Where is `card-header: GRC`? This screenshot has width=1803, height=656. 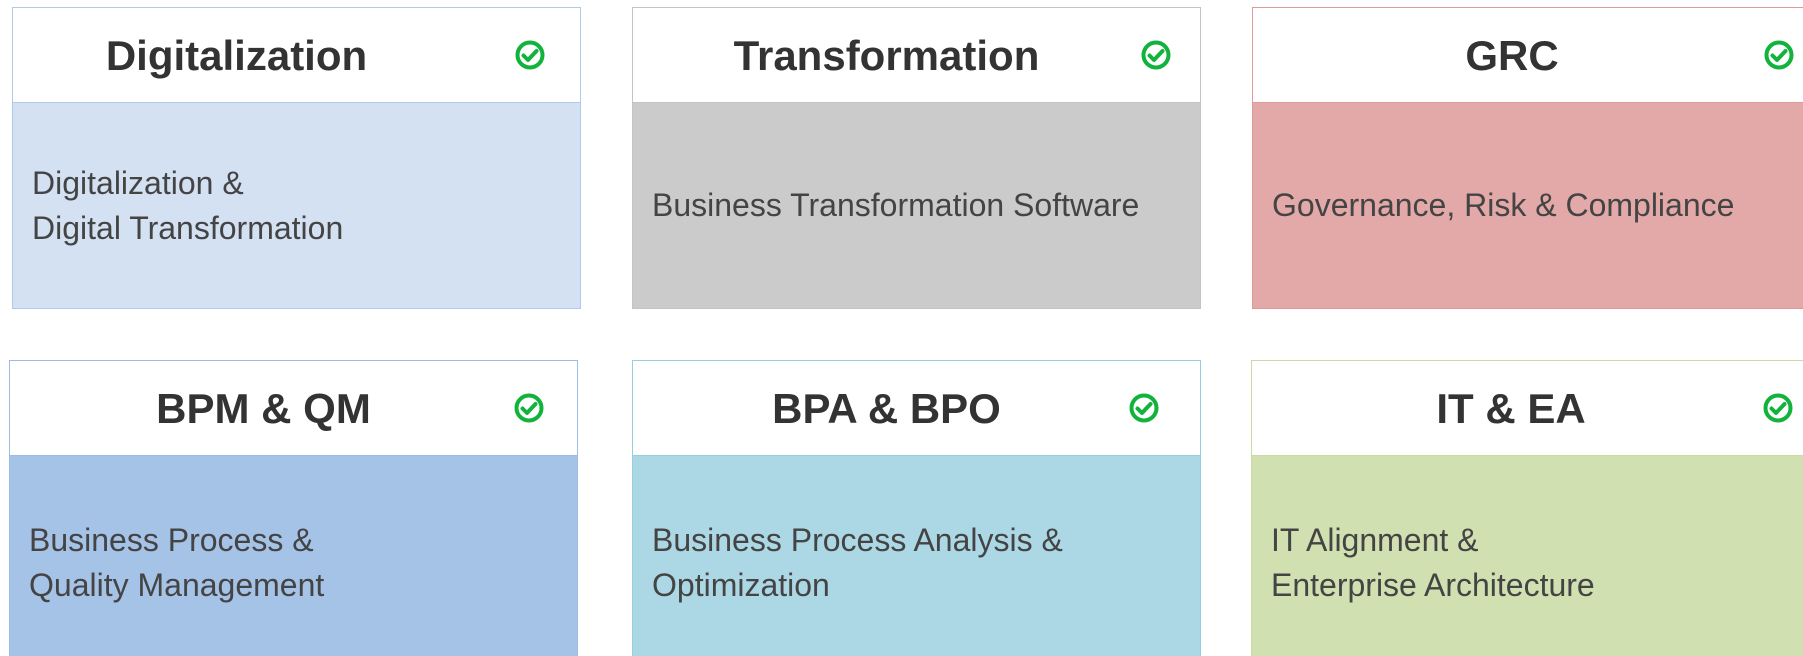
card-header: GRC is located at coordinates (1528, 55).